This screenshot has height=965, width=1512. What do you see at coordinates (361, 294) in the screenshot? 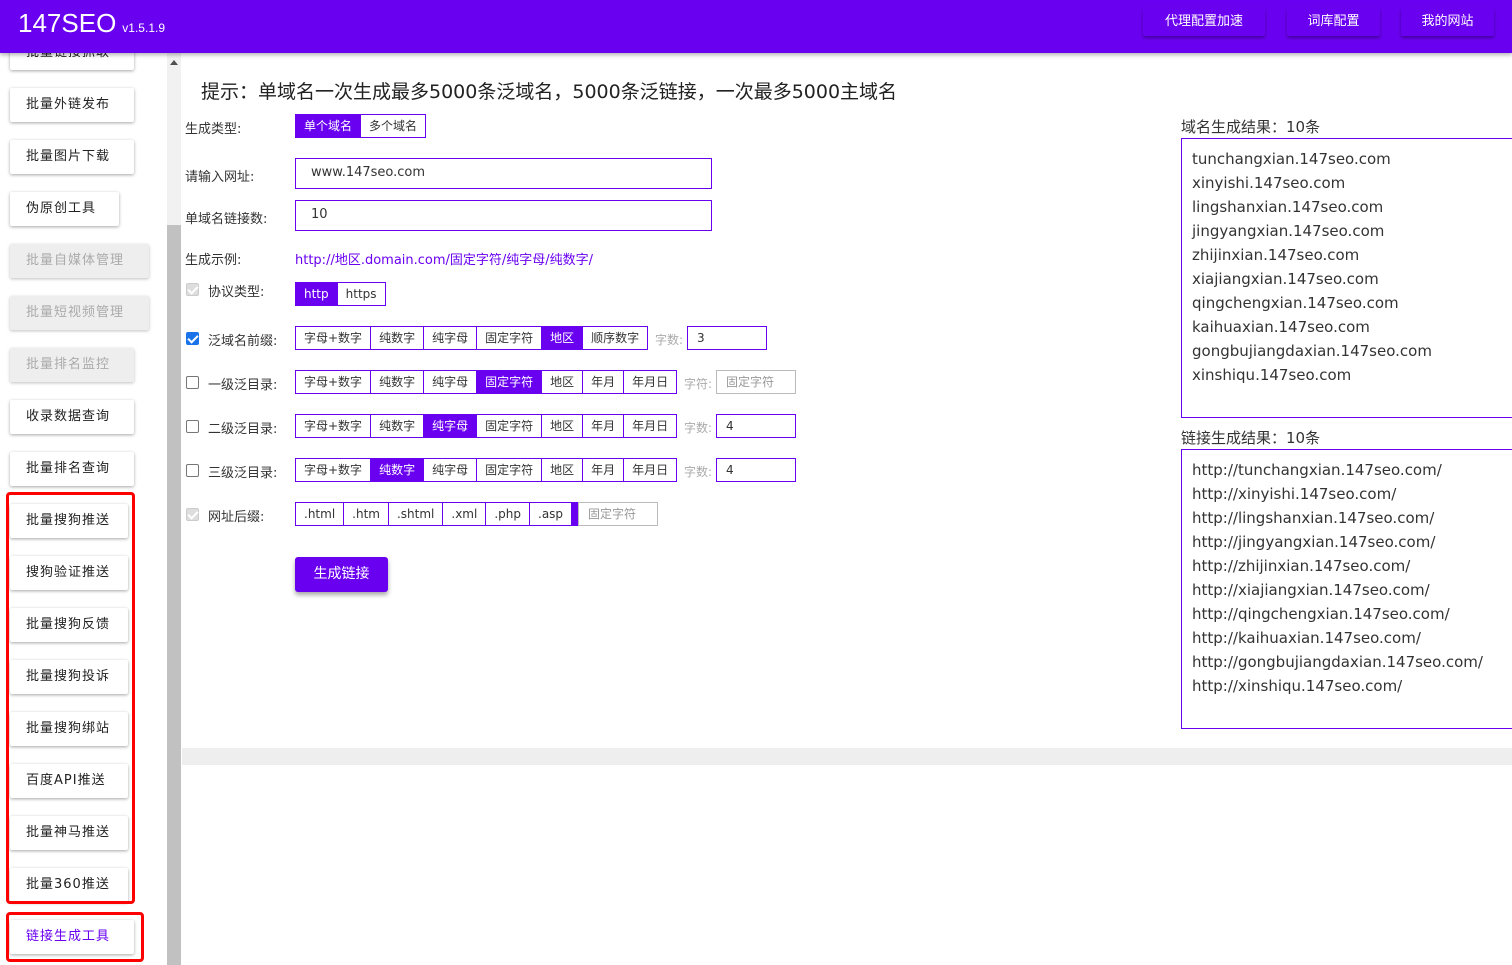
I see `protocol-https: https` at bounding box center [361, 294].